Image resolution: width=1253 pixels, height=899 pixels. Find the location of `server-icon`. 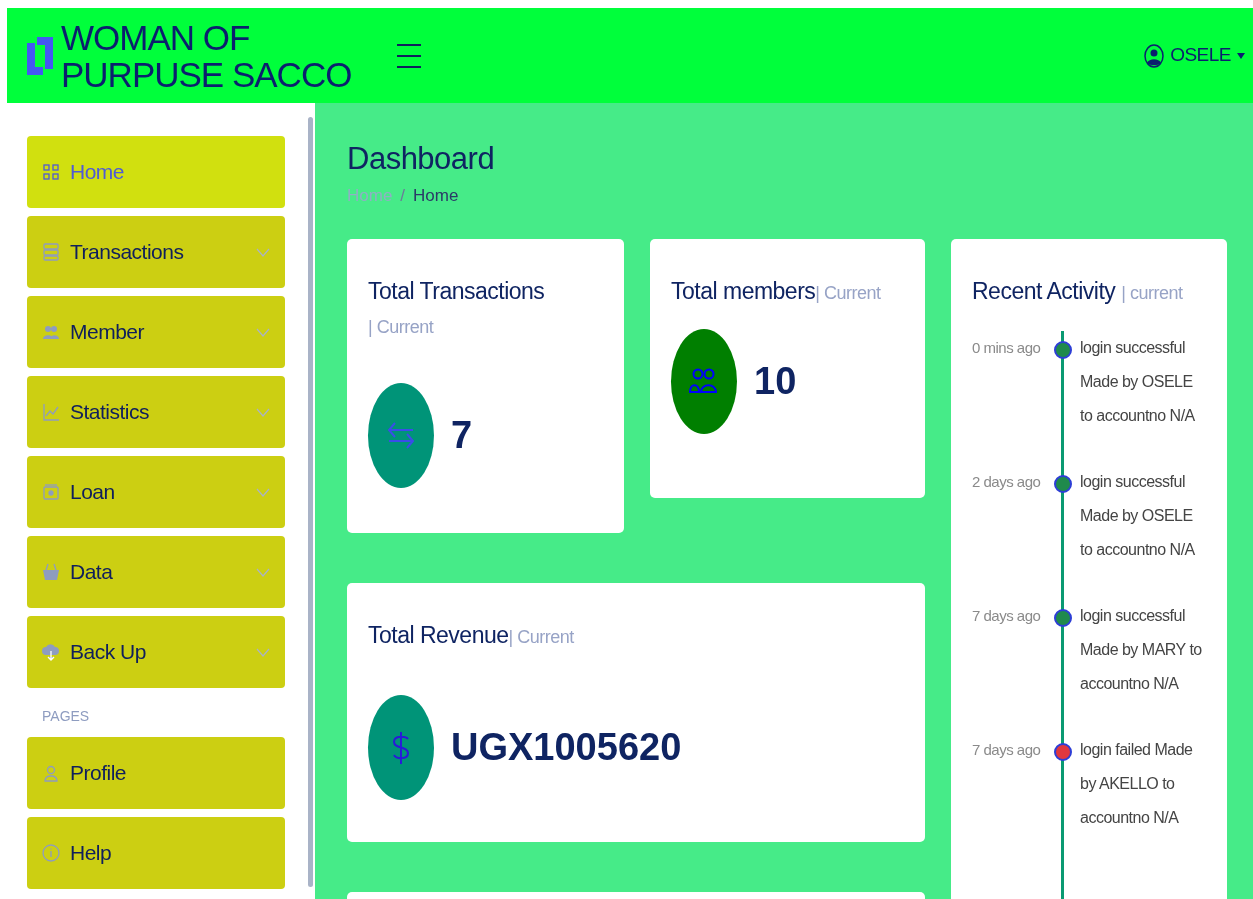

server-icon is located at coordinates (51, 252).